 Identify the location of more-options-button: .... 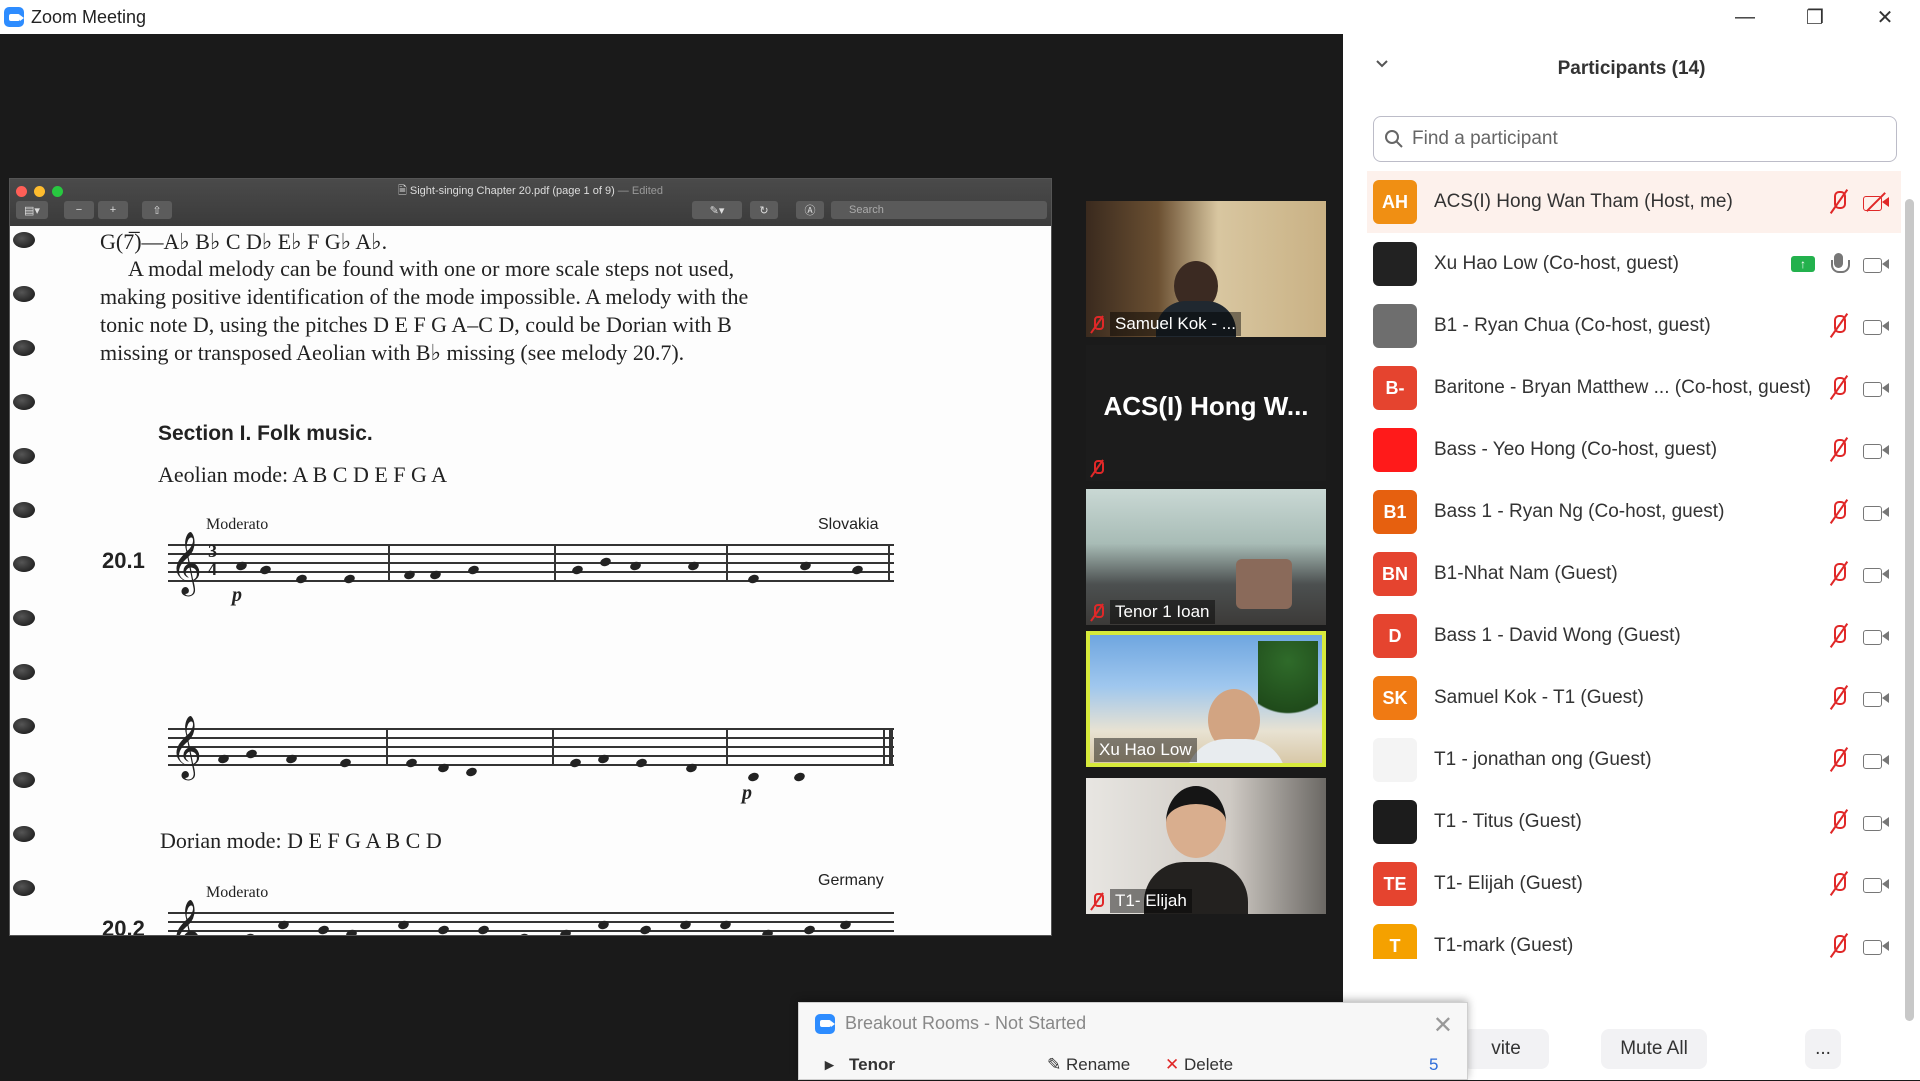
(1823, 1049).